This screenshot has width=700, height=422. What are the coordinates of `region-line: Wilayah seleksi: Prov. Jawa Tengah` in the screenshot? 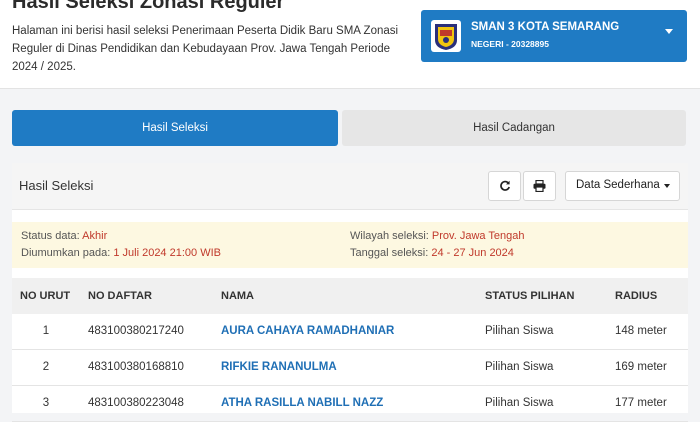 It's located at (437, 236).